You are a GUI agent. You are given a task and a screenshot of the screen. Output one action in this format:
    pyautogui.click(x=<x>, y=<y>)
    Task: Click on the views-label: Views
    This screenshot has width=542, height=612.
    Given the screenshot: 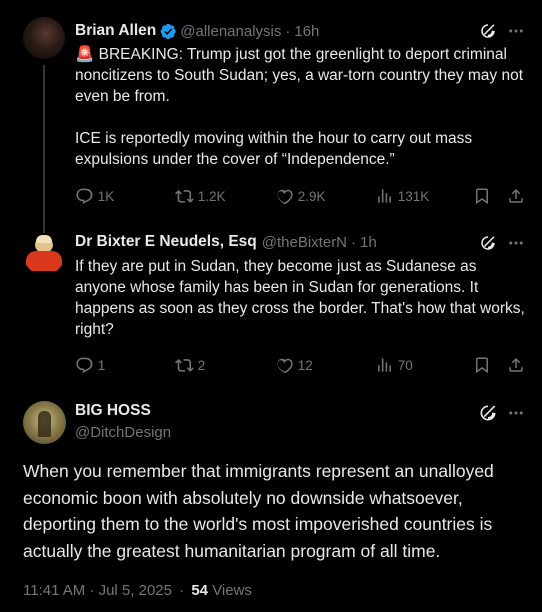 What is the action you would take?
    pyautogui.click(x=232, y=590)
    